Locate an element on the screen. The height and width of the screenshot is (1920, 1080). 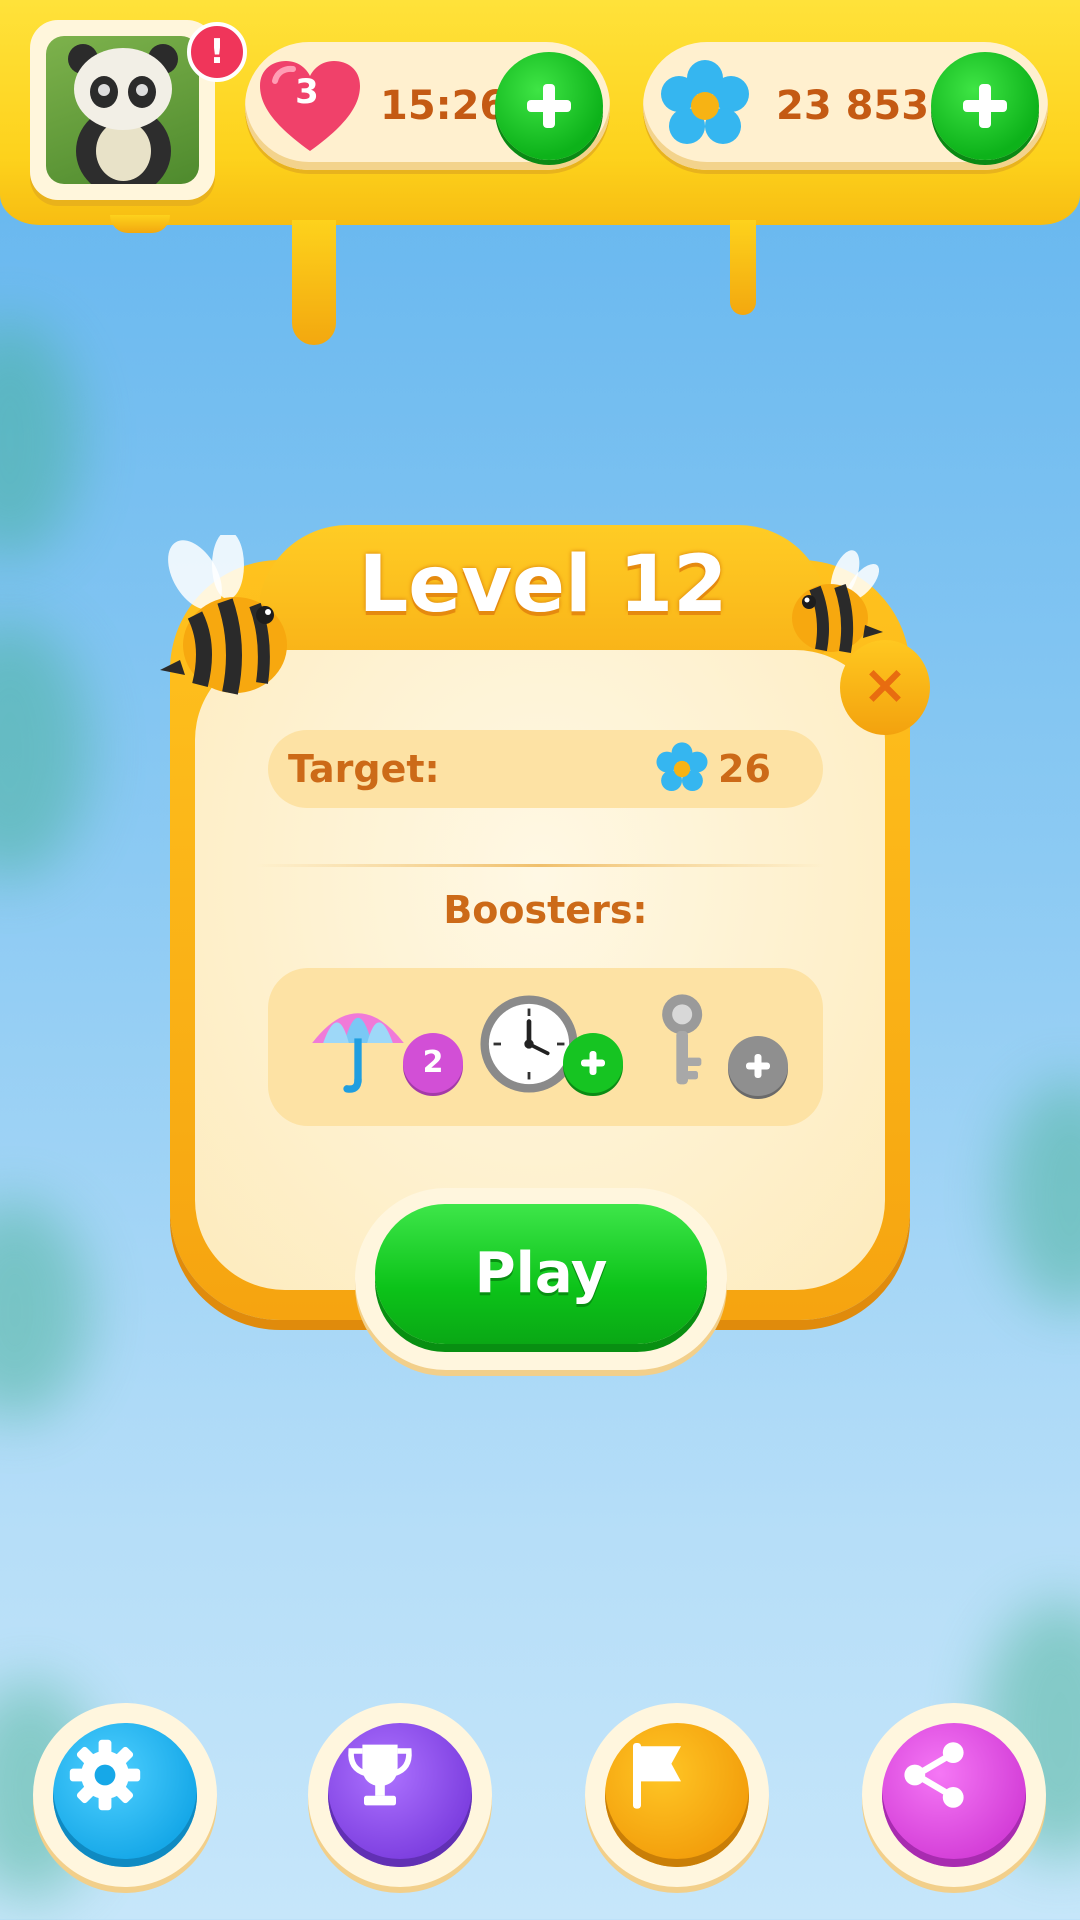
lives-count: 3 is located at coordinates (307, 92).